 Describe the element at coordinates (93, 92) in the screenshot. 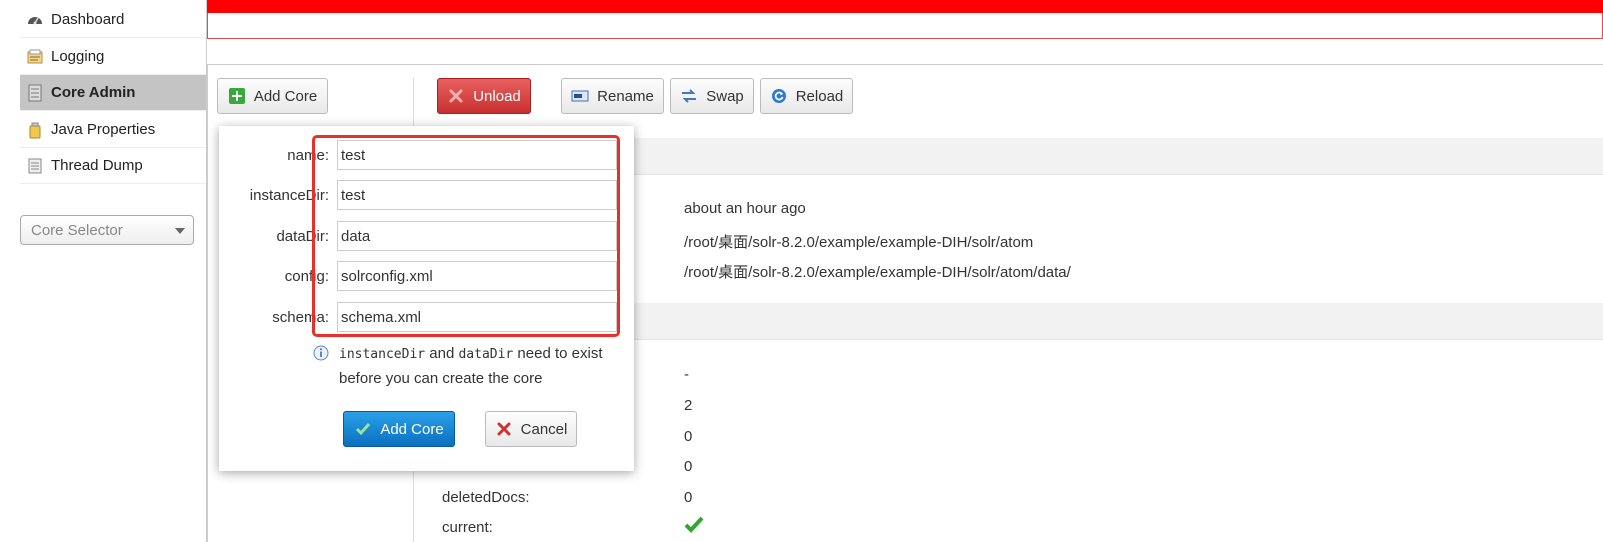

I see `sidebar-item-label: Core Admin` at that location.